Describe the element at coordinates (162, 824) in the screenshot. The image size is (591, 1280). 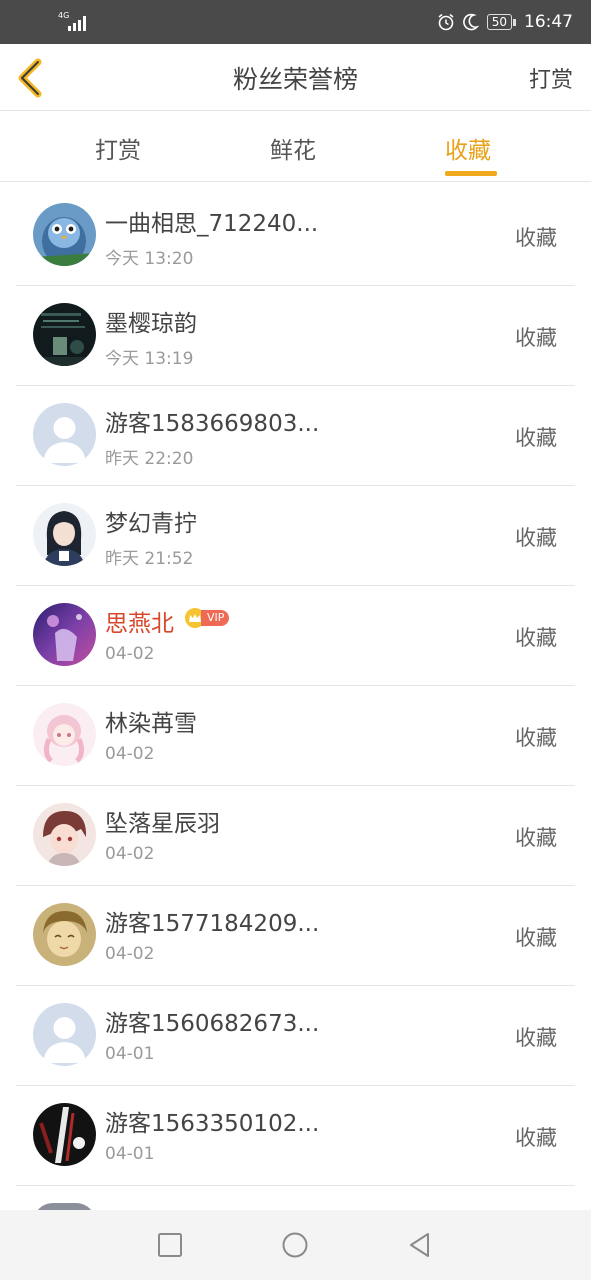
I see `fan-name: 坠落星辰羽` at that location.